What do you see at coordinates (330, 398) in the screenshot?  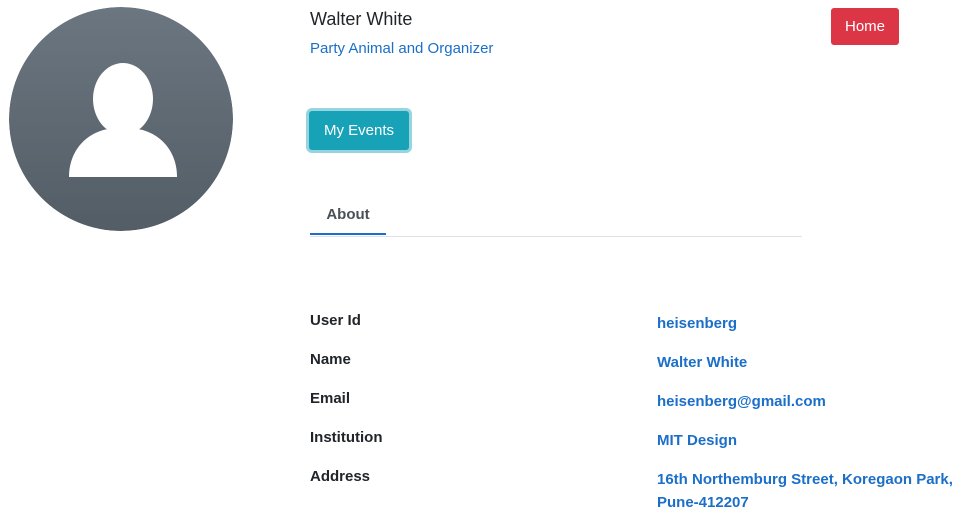 I see `email-label: Email` at bounding box center [330, 398].